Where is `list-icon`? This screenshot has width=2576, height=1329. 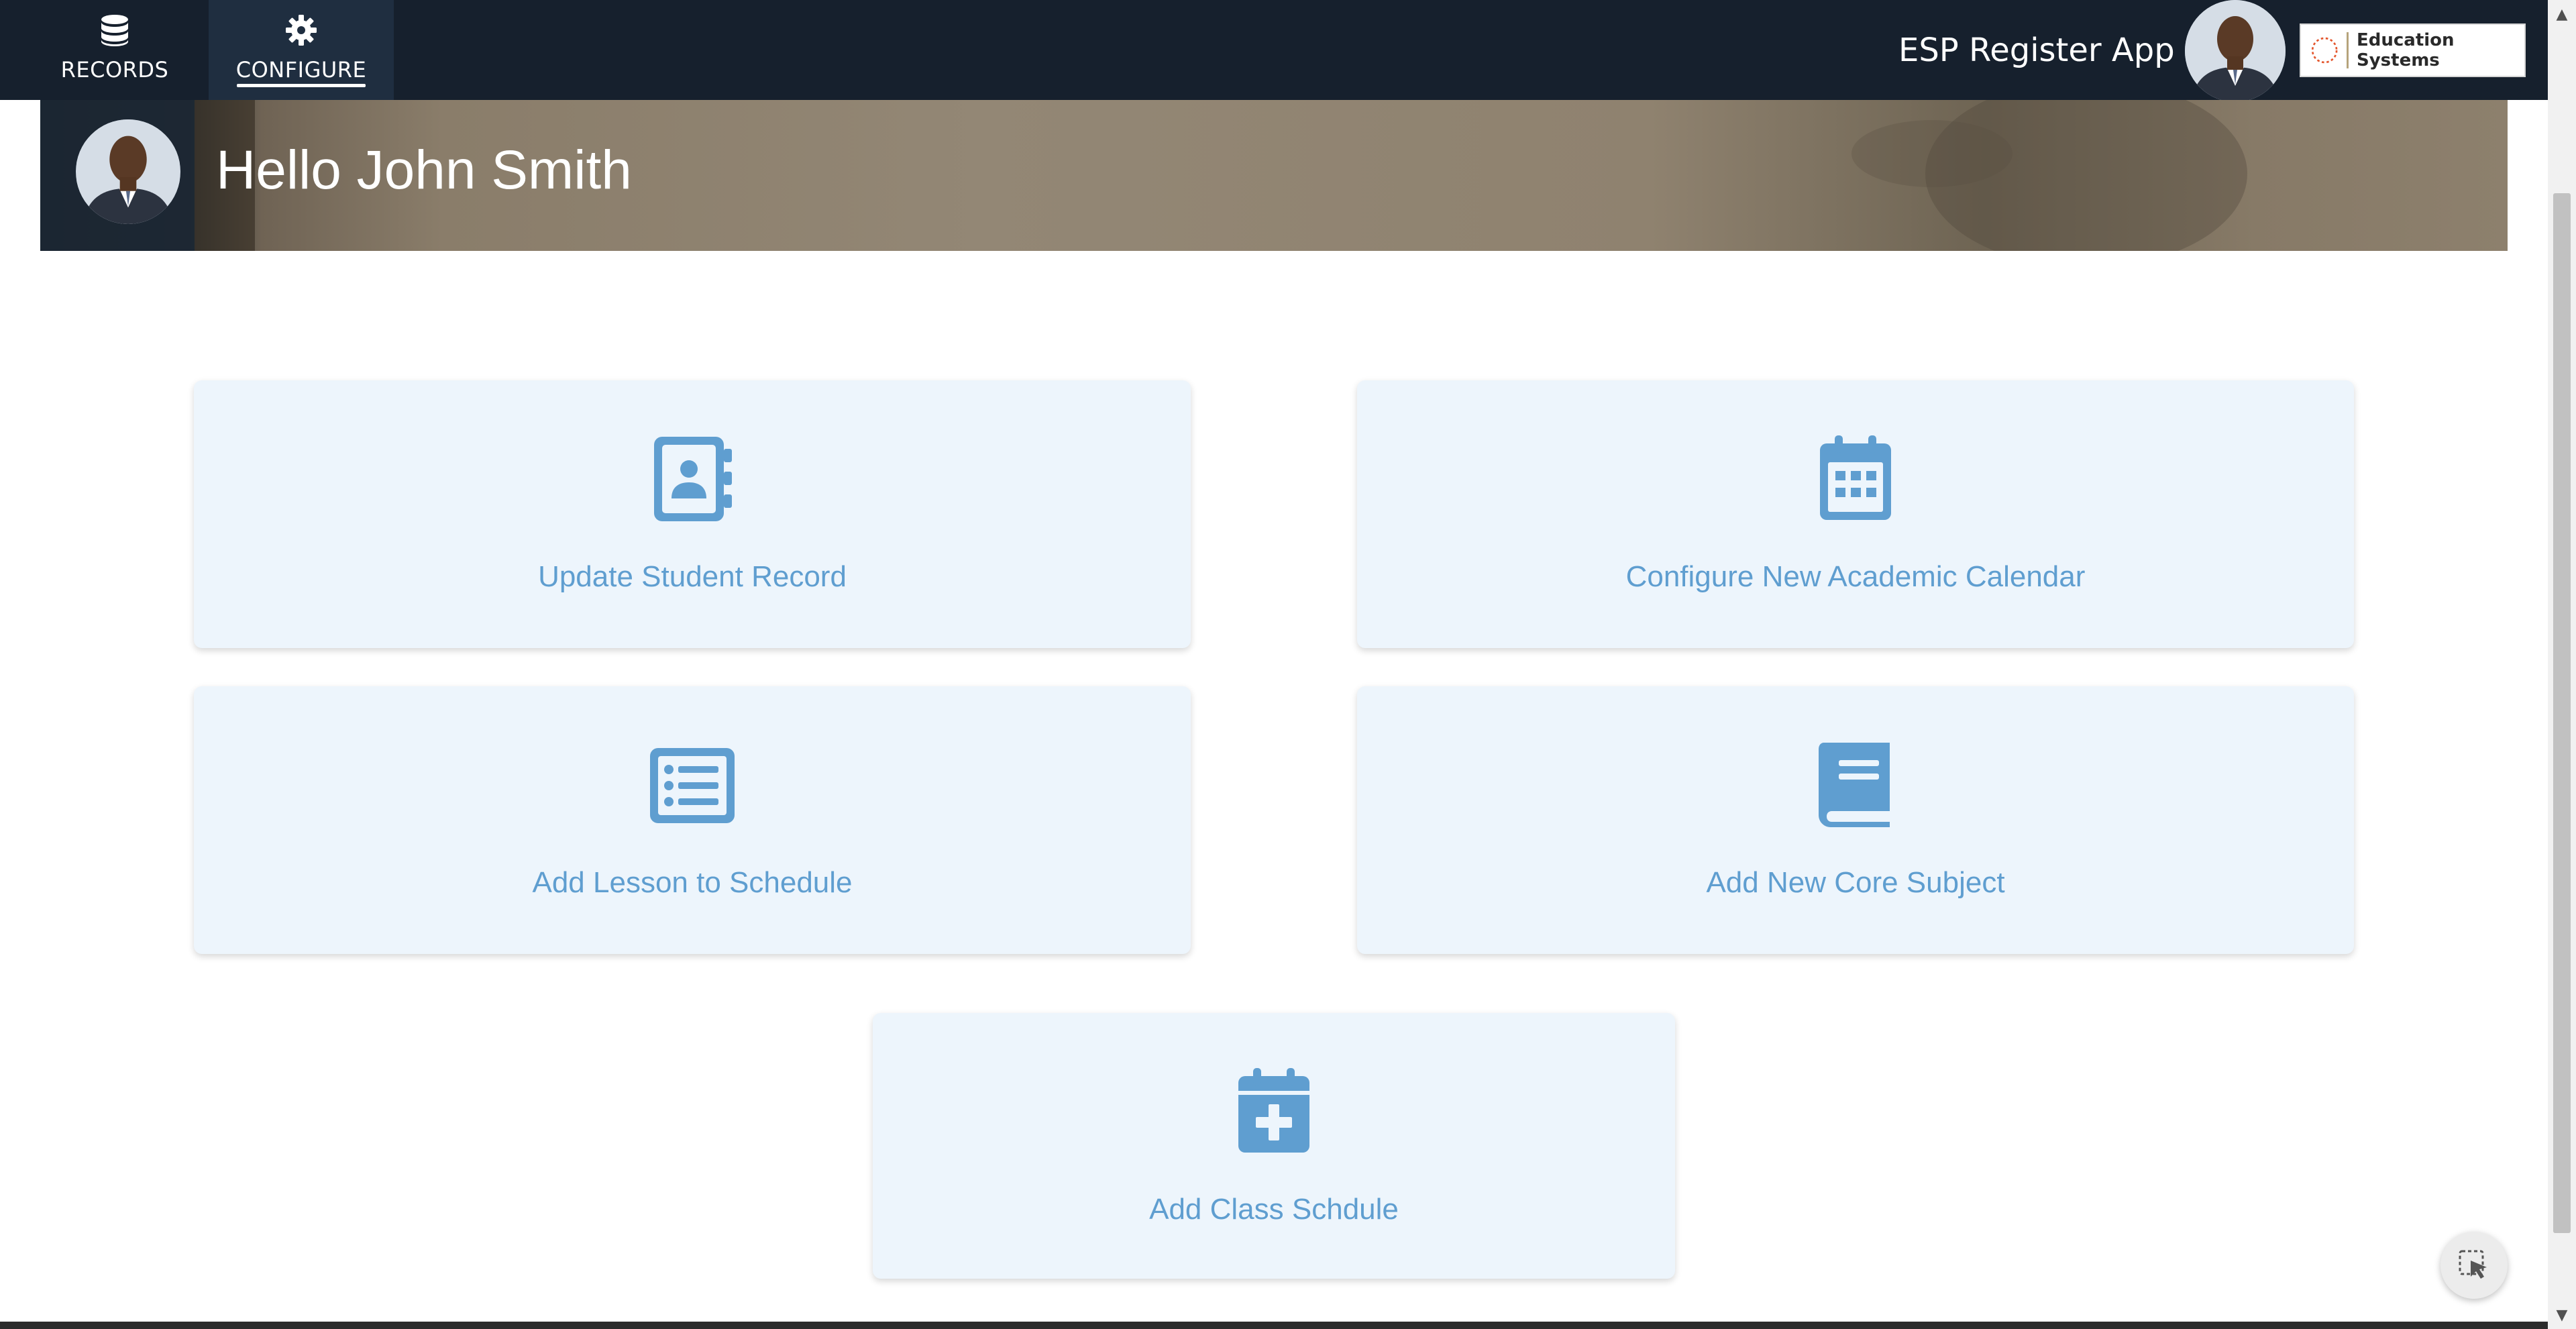
list-icon is located at coordinates (692, 785).